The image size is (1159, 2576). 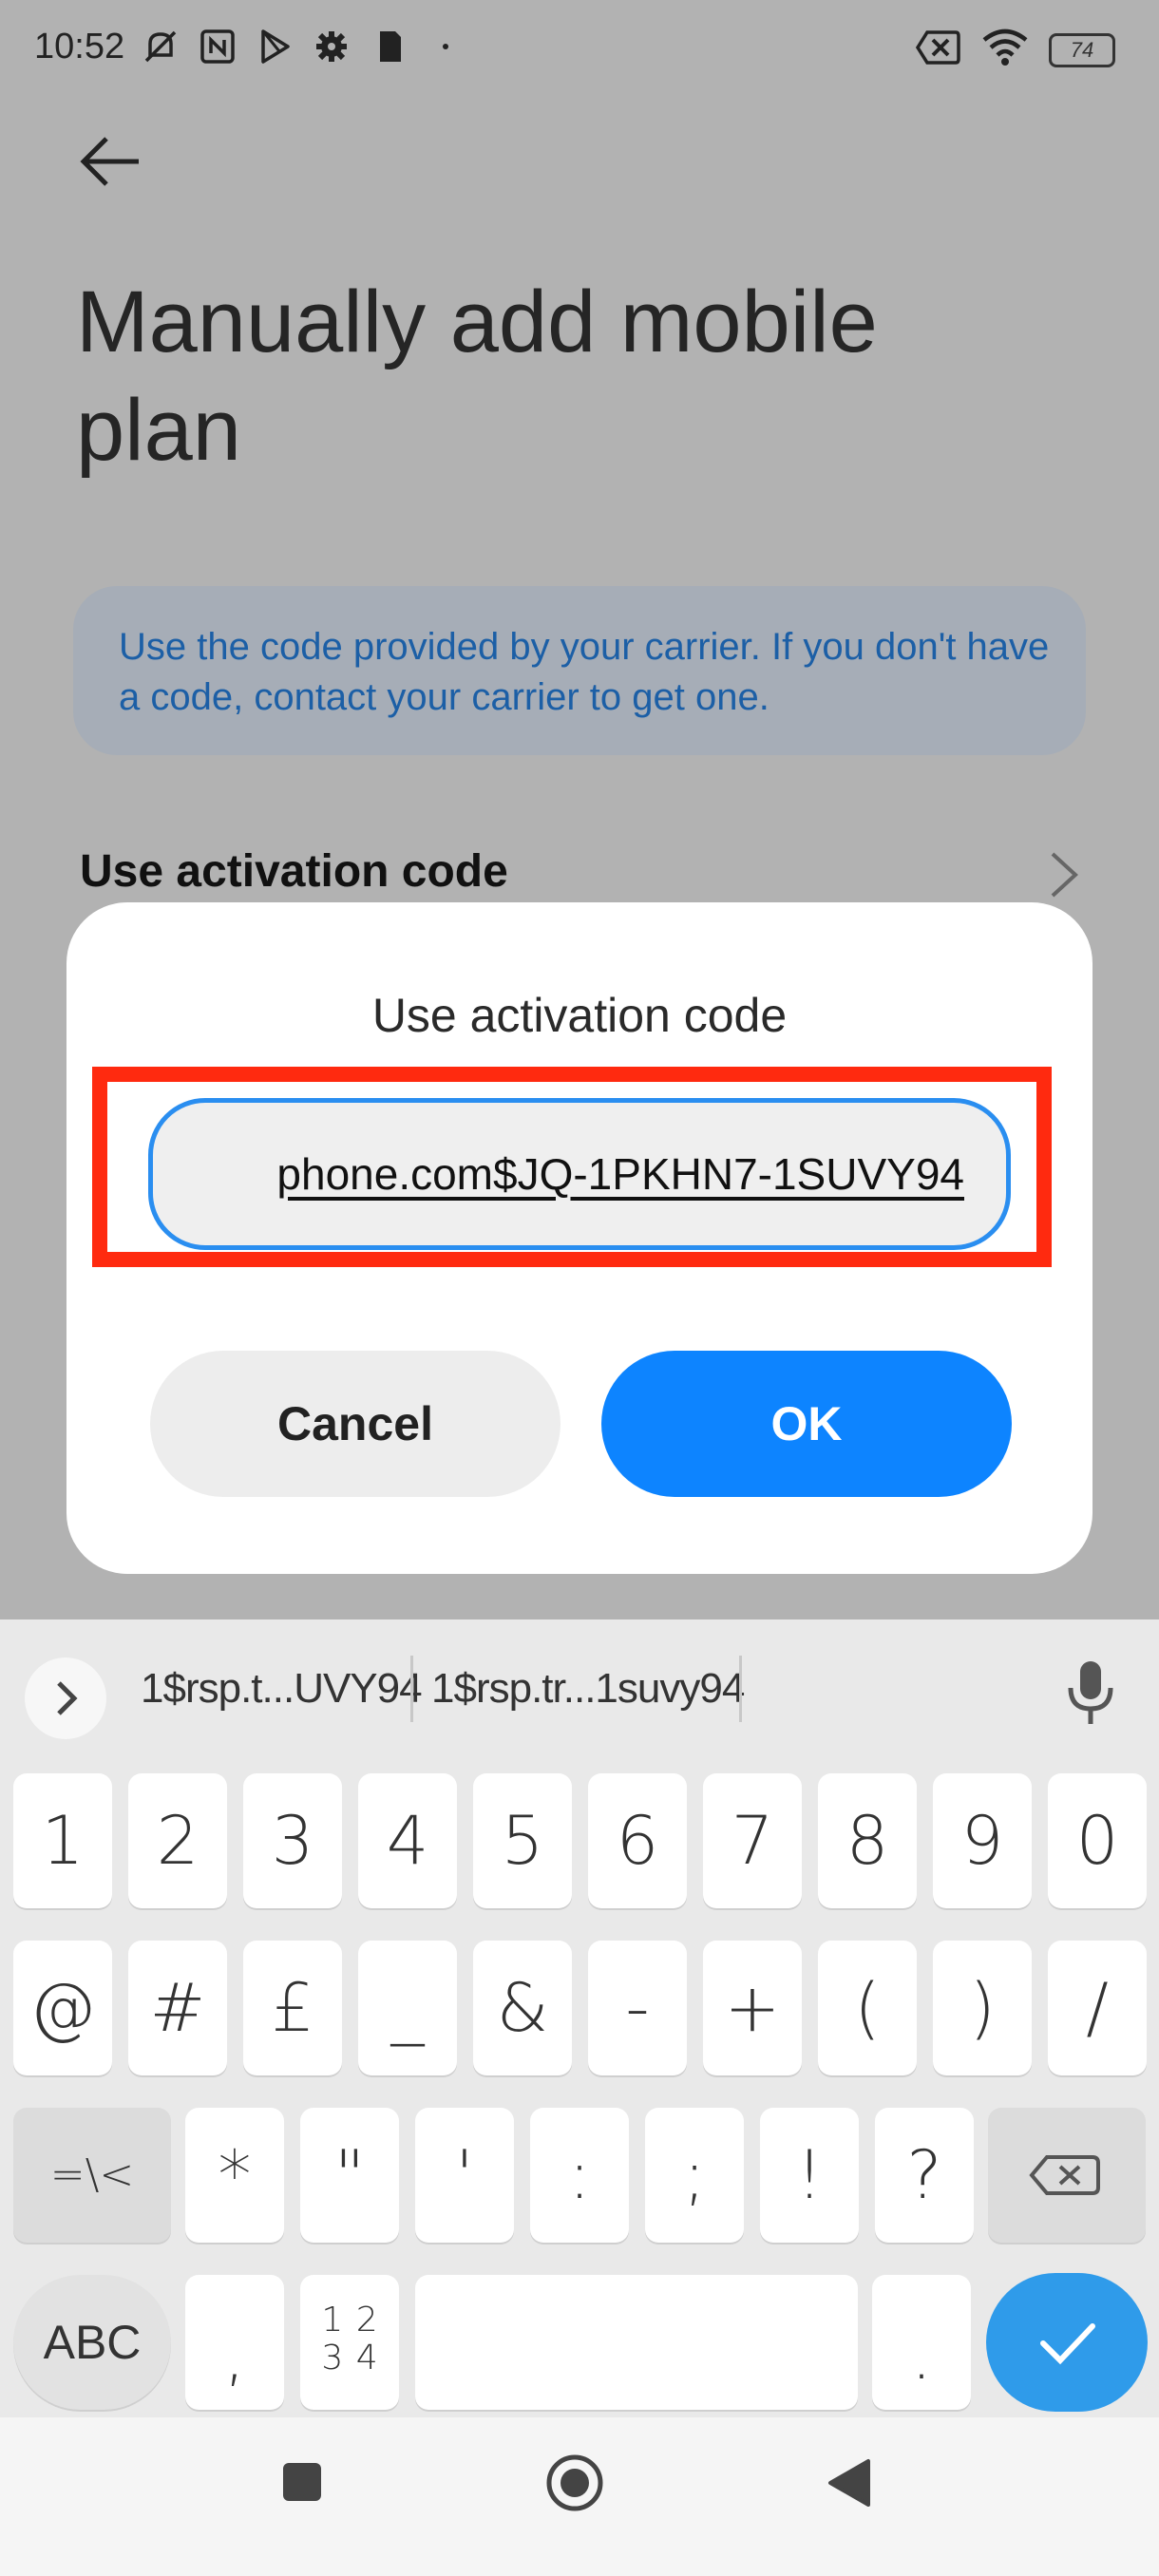 What do you see at coordinates (177, 1840) in the screenshot?
I see `key-2: 2` at bounding box center [177, 1840].